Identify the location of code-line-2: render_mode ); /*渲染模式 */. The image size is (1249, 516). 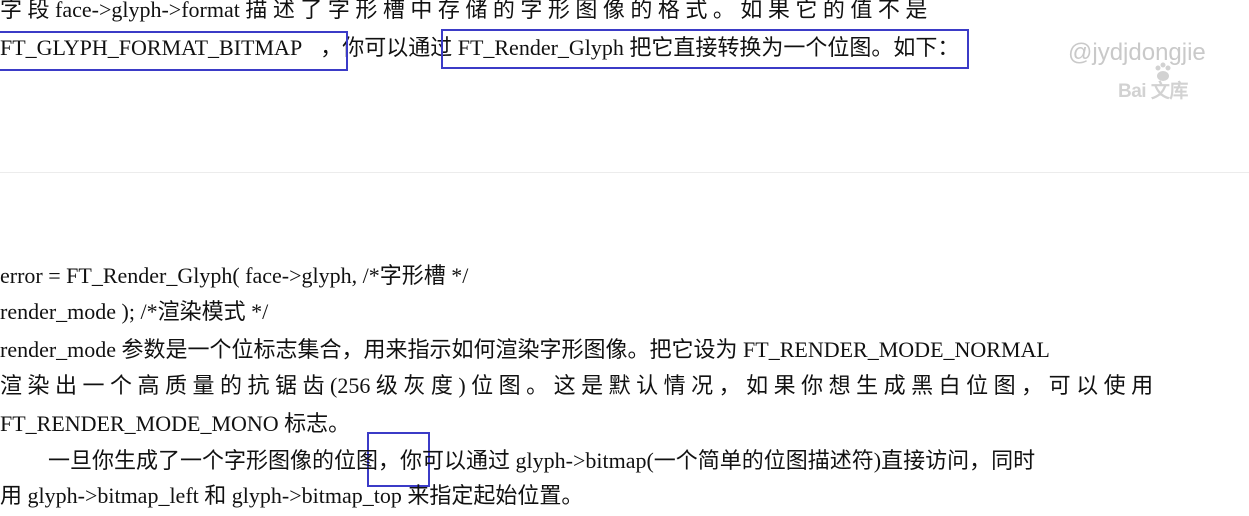
(134, 311).